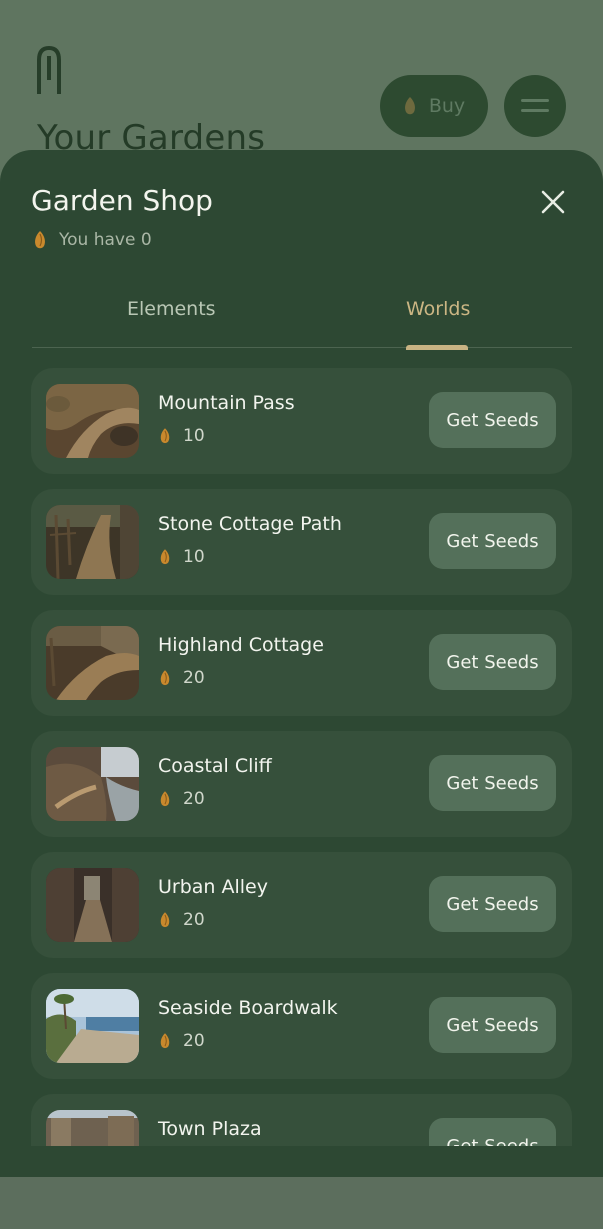 This screenshot has width=603, height=1229. I want to click on list-item: Stone Cottage Path 10 Get Seeds, so click(301, 542).